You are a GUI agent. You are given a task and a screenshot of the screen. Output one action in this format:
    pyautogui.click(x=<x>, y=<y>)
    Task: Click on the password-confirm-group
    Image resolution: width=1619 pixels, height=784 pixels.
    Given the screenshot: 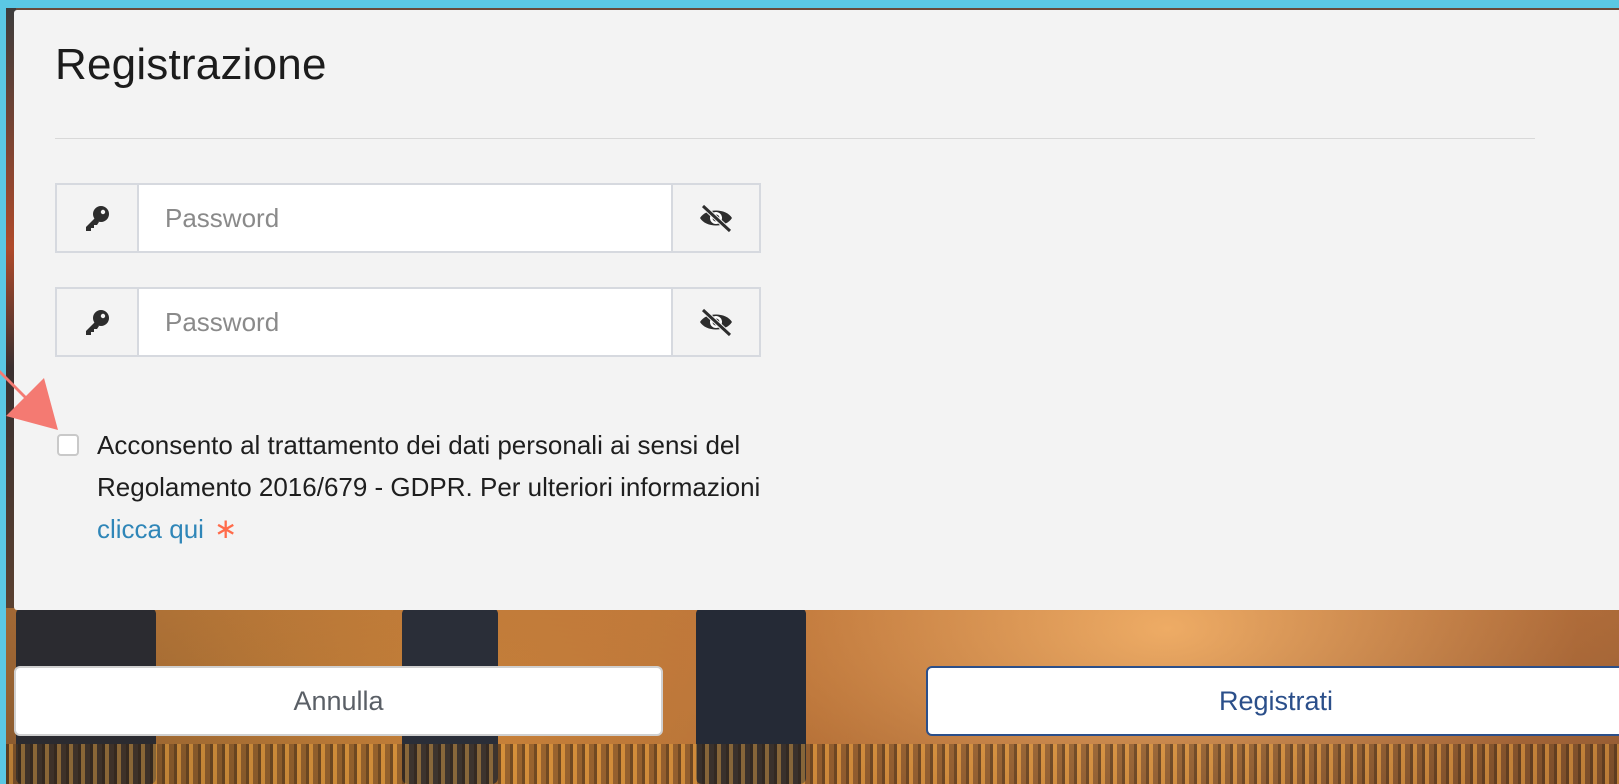 What is the action you would take?
    pyautogui.click(x=408, y=322)
    